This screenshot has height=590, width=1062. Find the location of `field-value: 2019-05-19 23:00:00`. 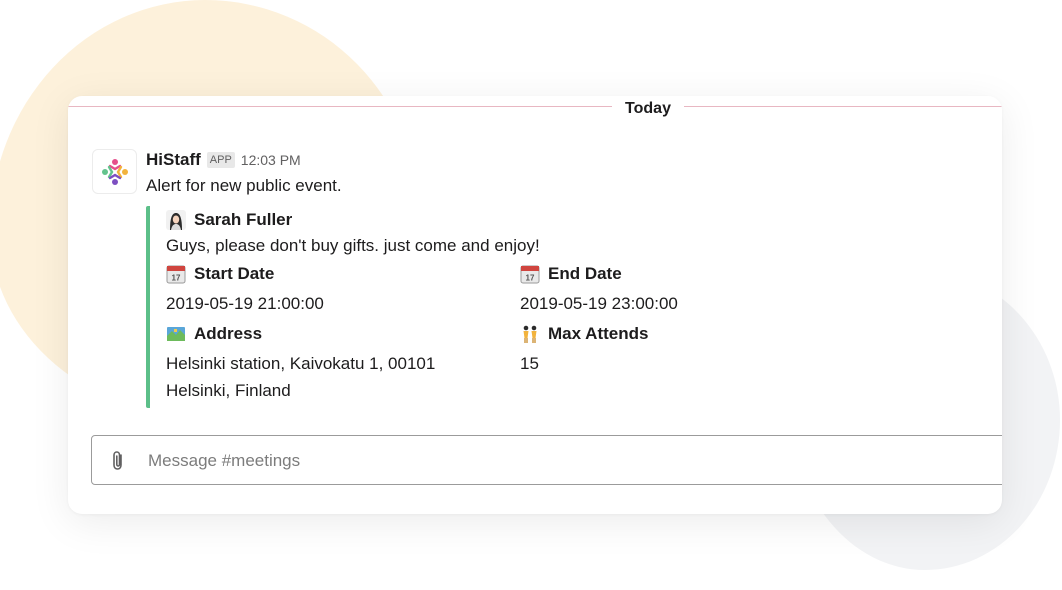

field-value: 2019-05-19 23:00:00 is located at coordinates (599, 303).